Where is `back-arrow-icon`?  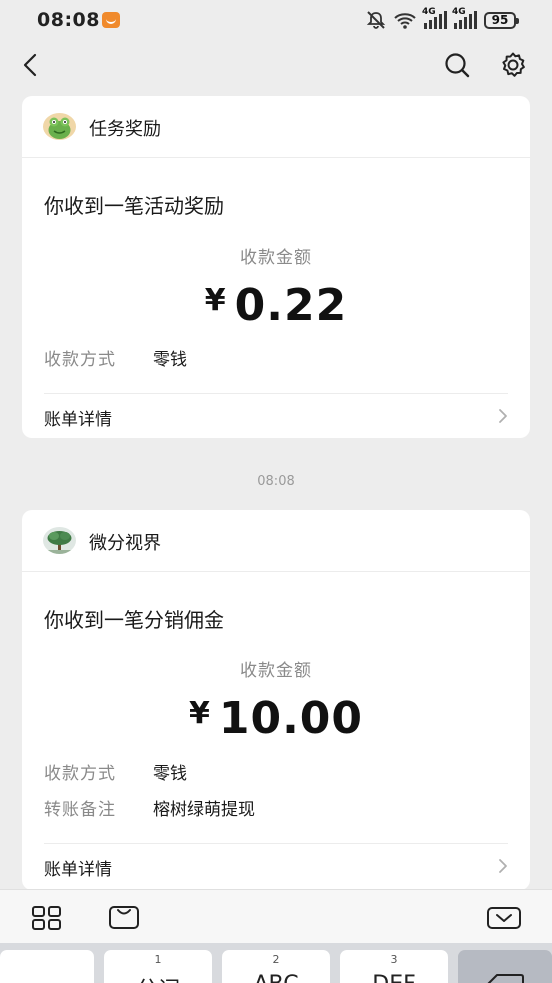 back-arrow-icon is located at coordinates (31, 65).